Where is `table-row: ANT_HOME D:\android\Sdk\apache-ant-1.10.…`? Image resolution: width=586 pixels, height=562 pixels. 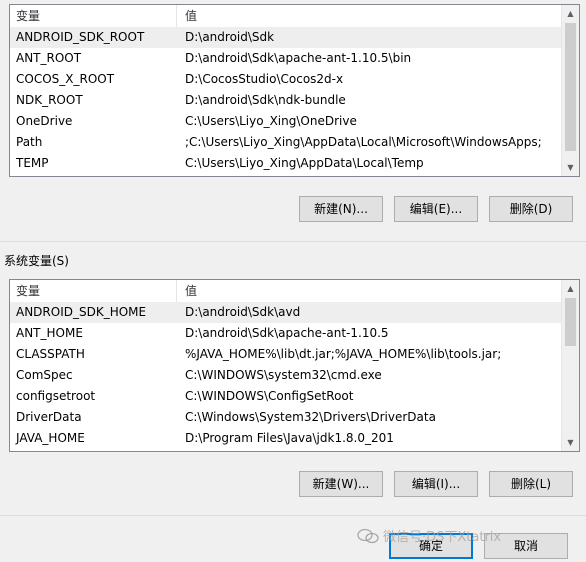
table-row: ANT_HOME D:\android\Sdk\apache-ant-1.10.… is located at coordinates (285, 333).